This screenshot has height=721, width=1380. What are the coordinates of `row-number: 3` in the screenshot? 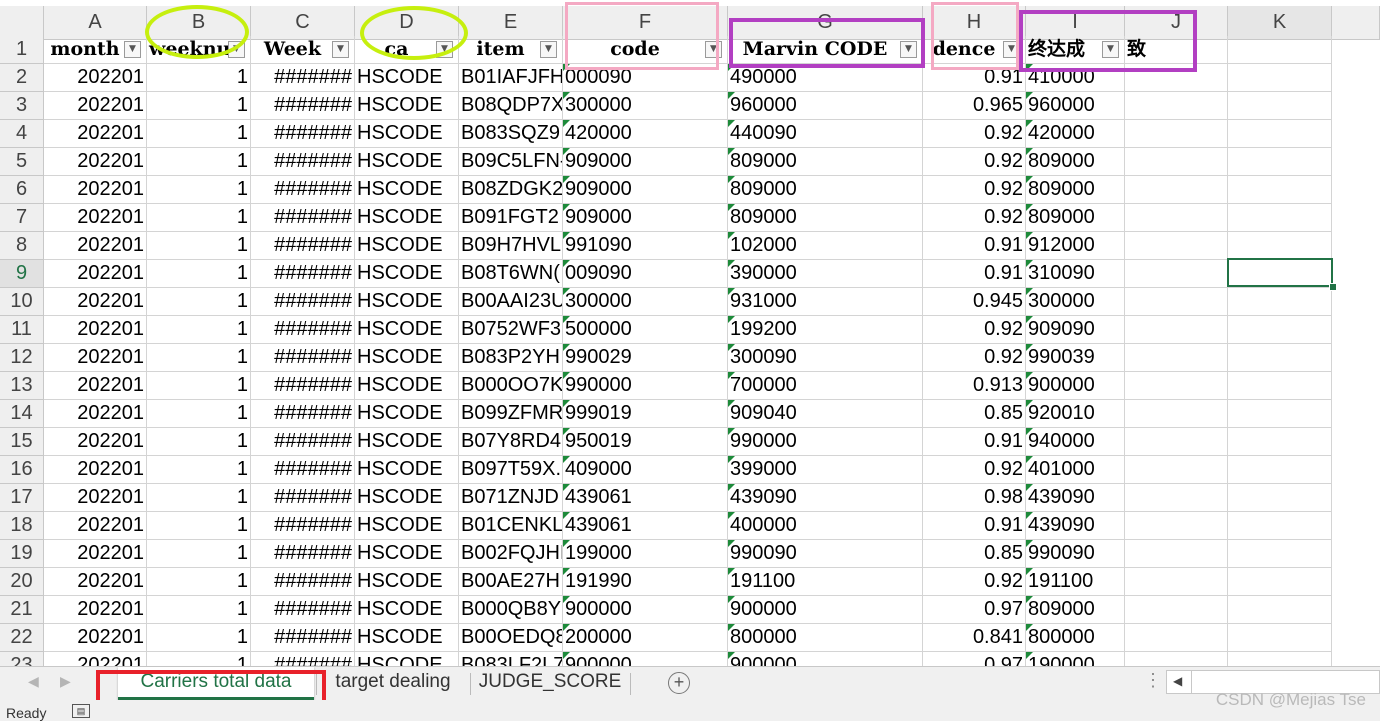 It's located at (22, 106).